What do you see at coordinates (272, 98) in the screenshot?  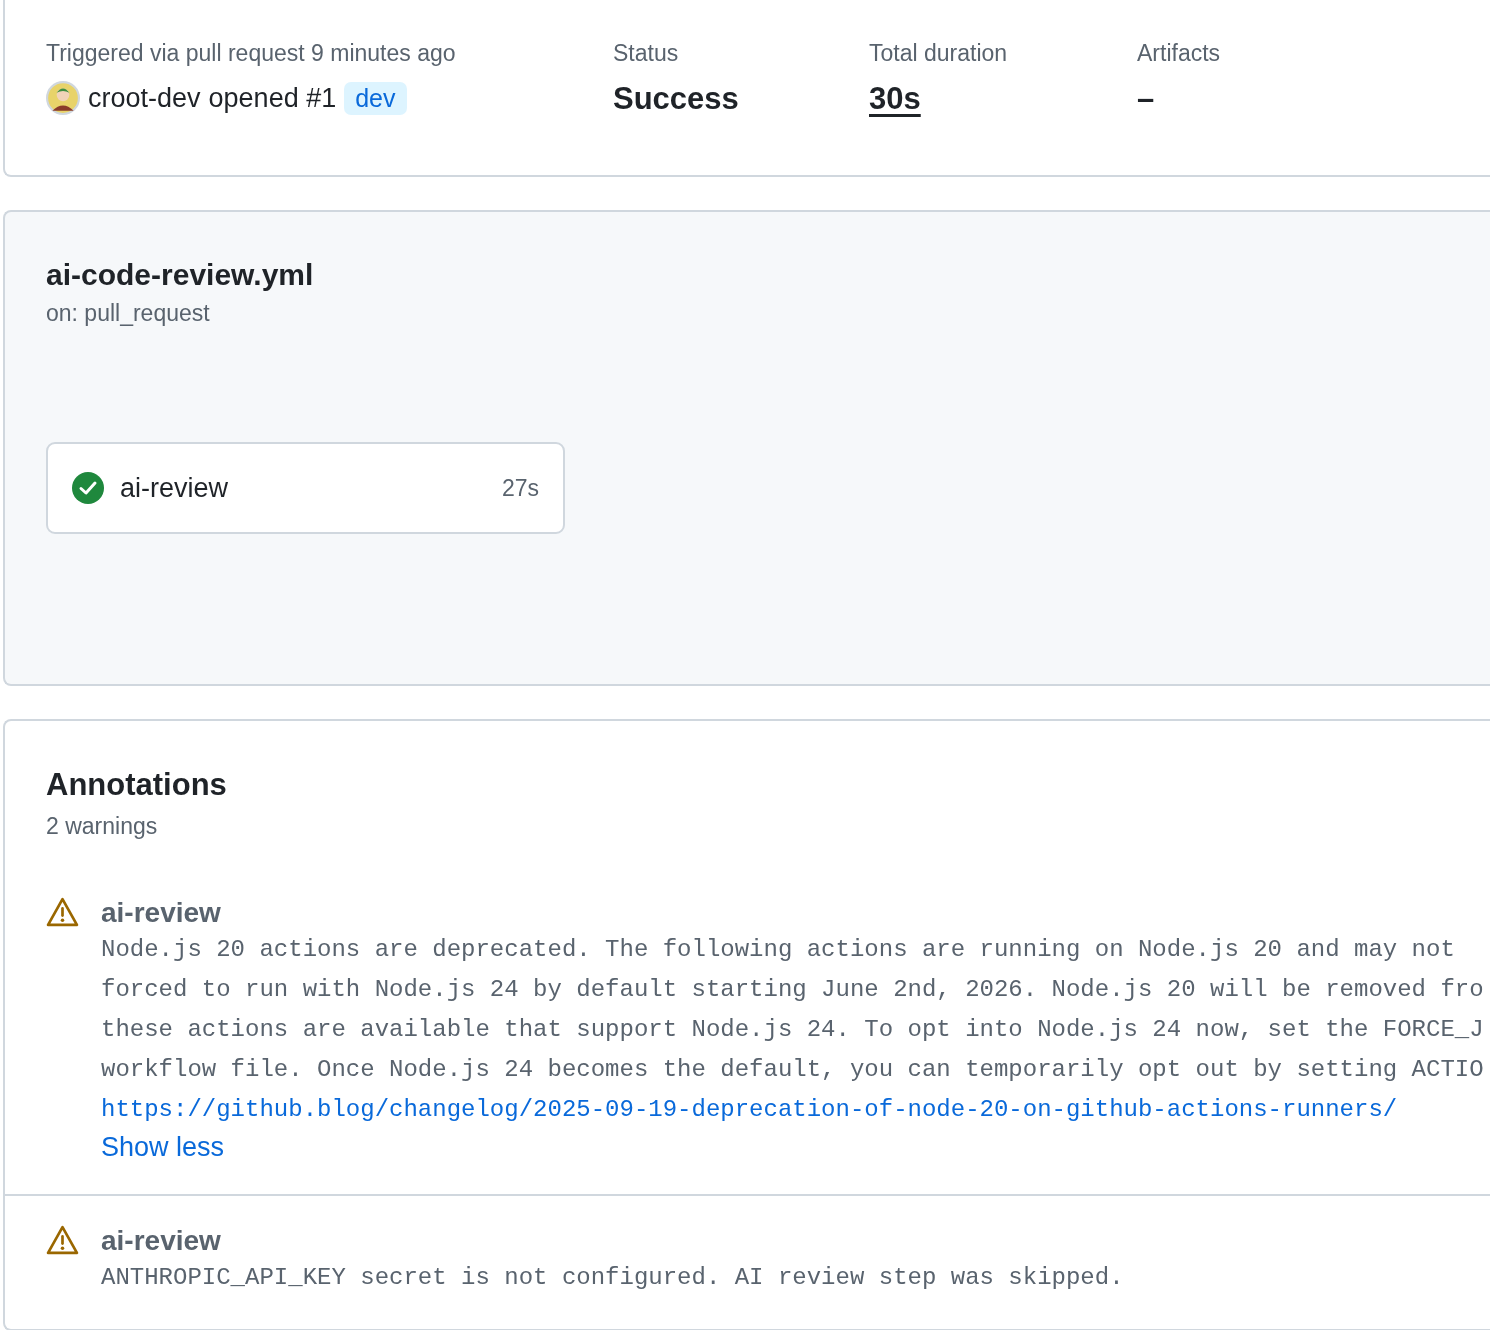 I see `action-text: opened #1` at bounding box center [272, 98].